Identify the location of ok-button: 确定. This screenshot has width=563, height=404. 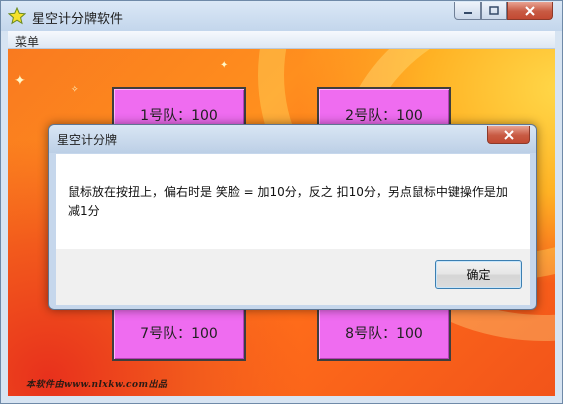
(478, 274).